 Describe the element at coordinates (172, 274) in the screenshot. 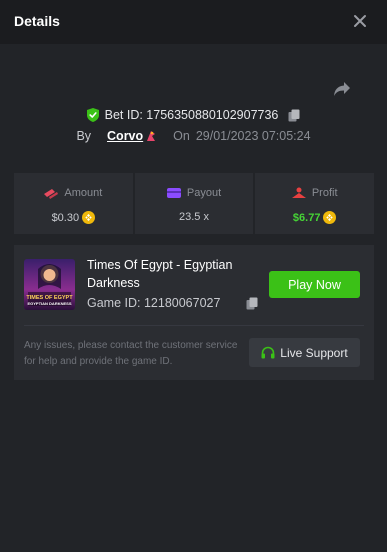

I see `game-title: Times Of Egypt - Egyptian Darkness` at that location.